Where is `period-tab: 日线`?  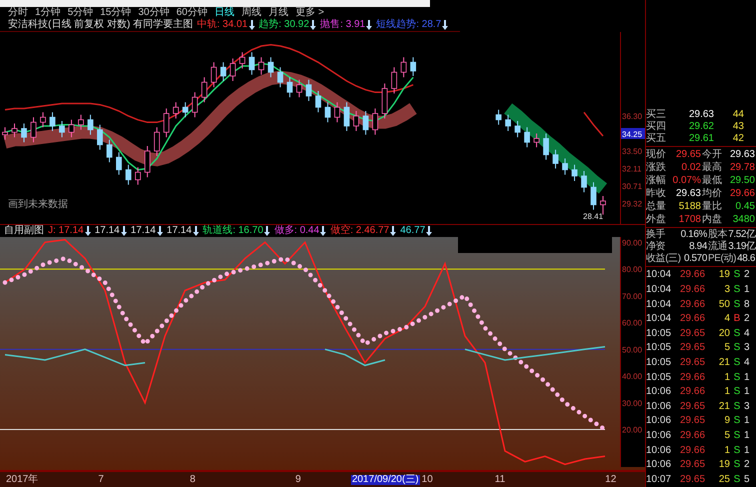
period-tab: 日线 is located at coordinates (224, 13).